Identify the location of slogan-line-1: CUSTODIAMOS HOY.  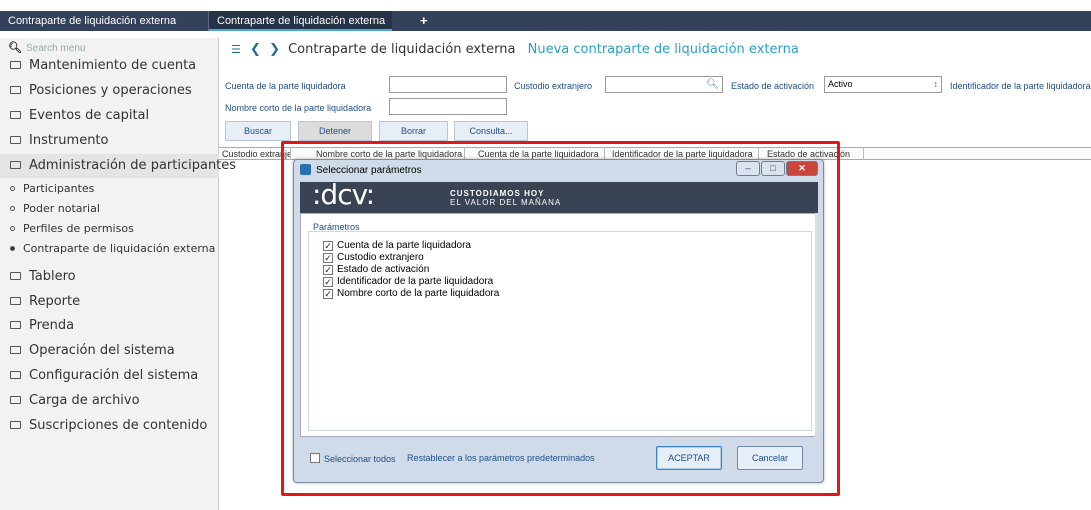
(497, 193).